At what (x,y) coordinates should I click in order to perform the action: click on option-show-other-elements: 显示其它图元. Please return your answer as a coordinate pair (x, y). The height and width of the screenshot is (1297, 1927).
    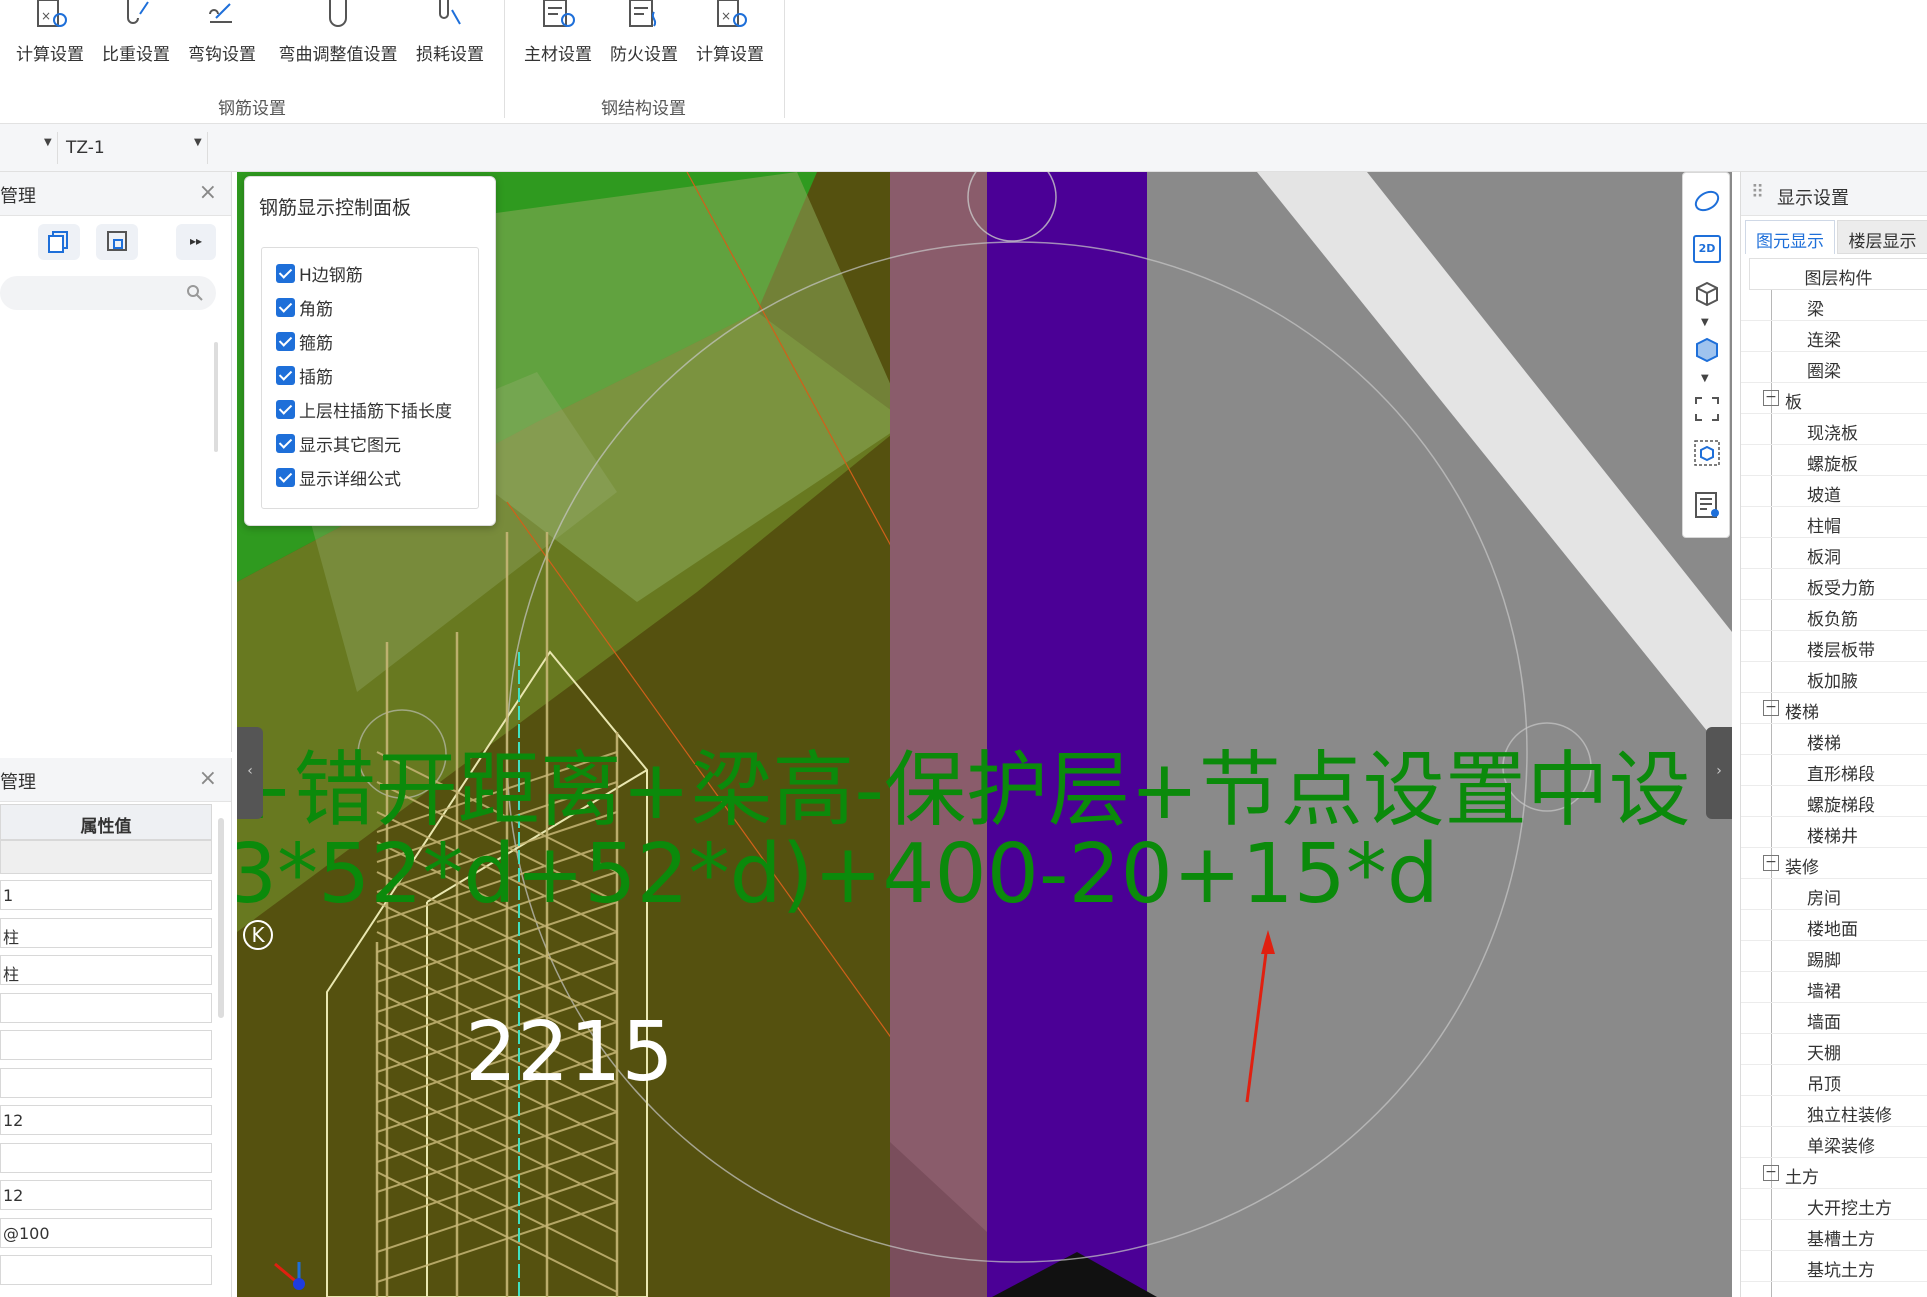
    Looking at the image, I should click on (338, 443).